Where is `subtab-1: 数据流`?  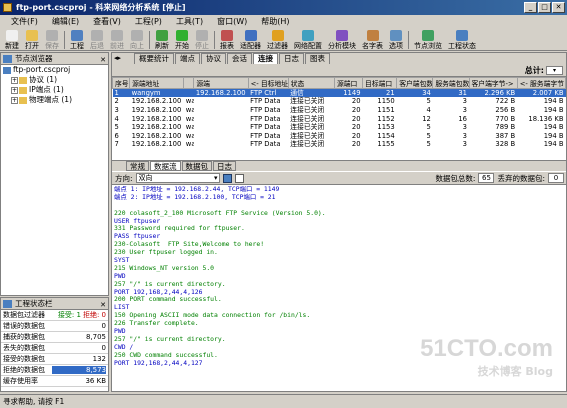 subtab-1: 数据流 is located at coordinates (165, 166).